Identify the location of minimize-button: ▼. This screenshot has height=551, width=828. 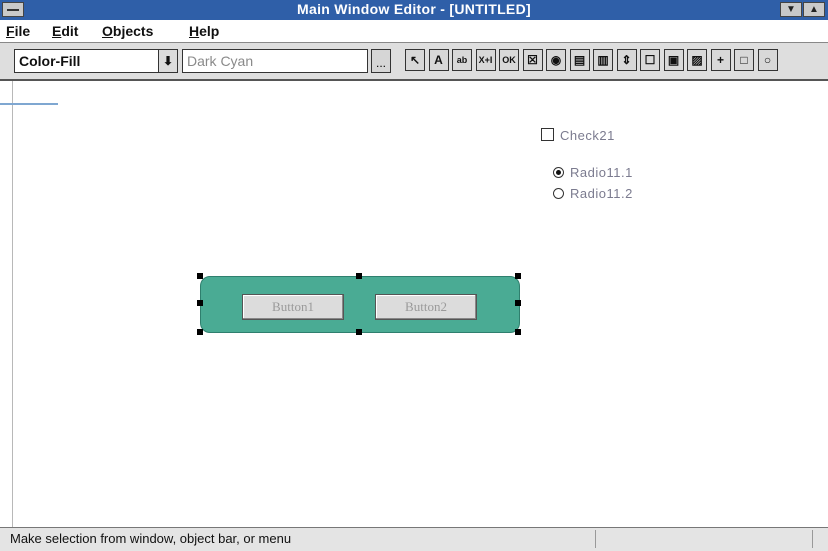
(791, 9).